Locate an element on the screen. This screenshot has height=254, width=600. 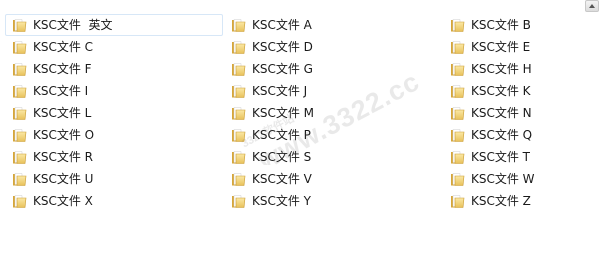
folder-item: KSC文件 N is located at coordinates (520, 113).